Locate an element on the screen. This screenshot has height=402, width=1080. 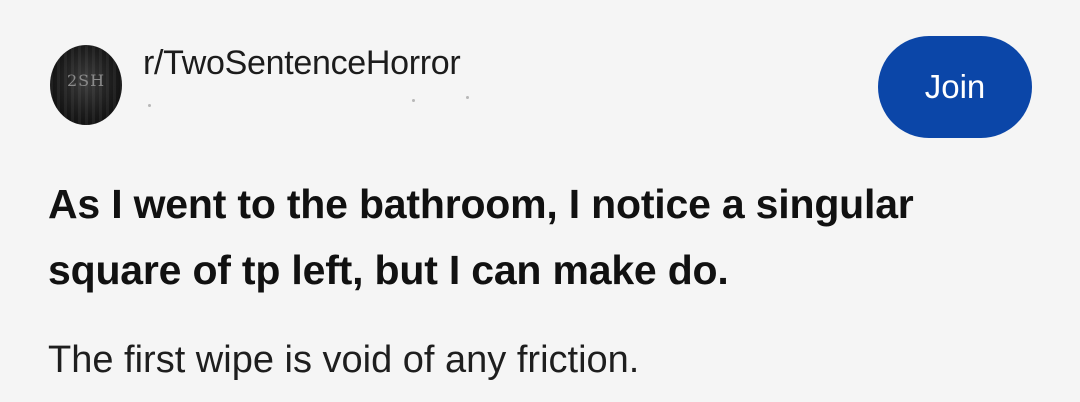
post-body: The first wipe is void of any friction. is located at coordinates (344, 360).